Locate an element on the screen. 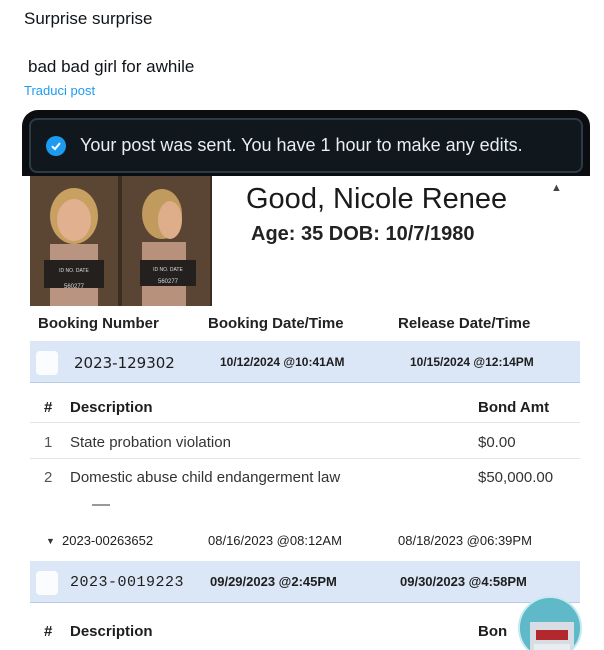 The image size is (604, 650). check-circle-icon is located at coordinates (56, 145).